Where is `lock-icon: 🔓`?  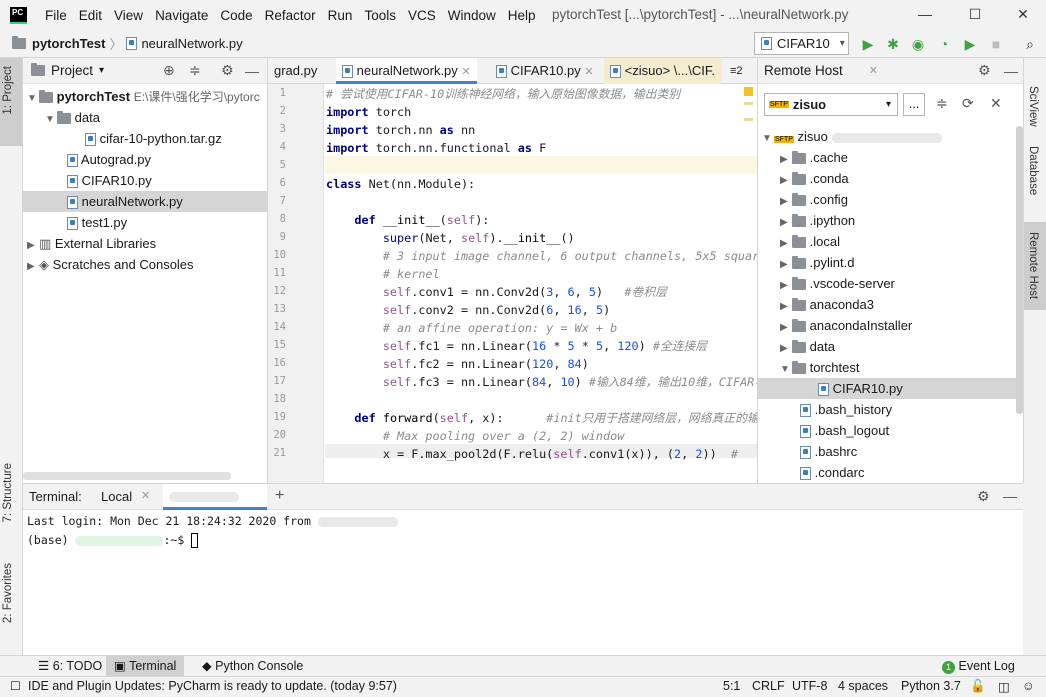 lock-icon: 🔓 is located at coordinates (978, 686).